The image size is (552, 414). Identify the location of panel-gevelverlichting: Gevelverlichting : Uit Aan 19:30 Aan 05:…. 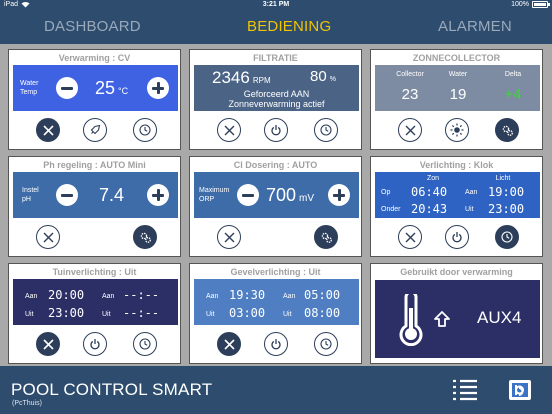
(275, 313).